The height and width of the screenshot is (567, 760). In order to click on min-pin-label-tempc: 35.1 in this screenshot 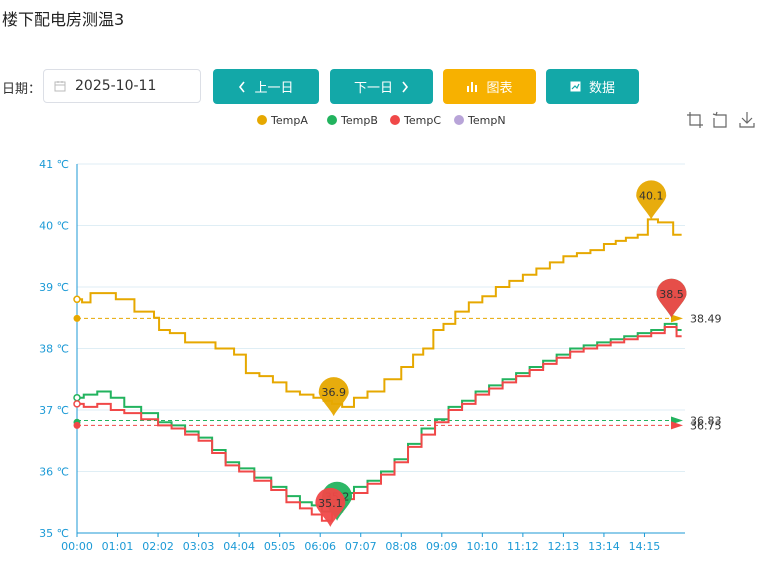, I will do `click(330, 503)`.